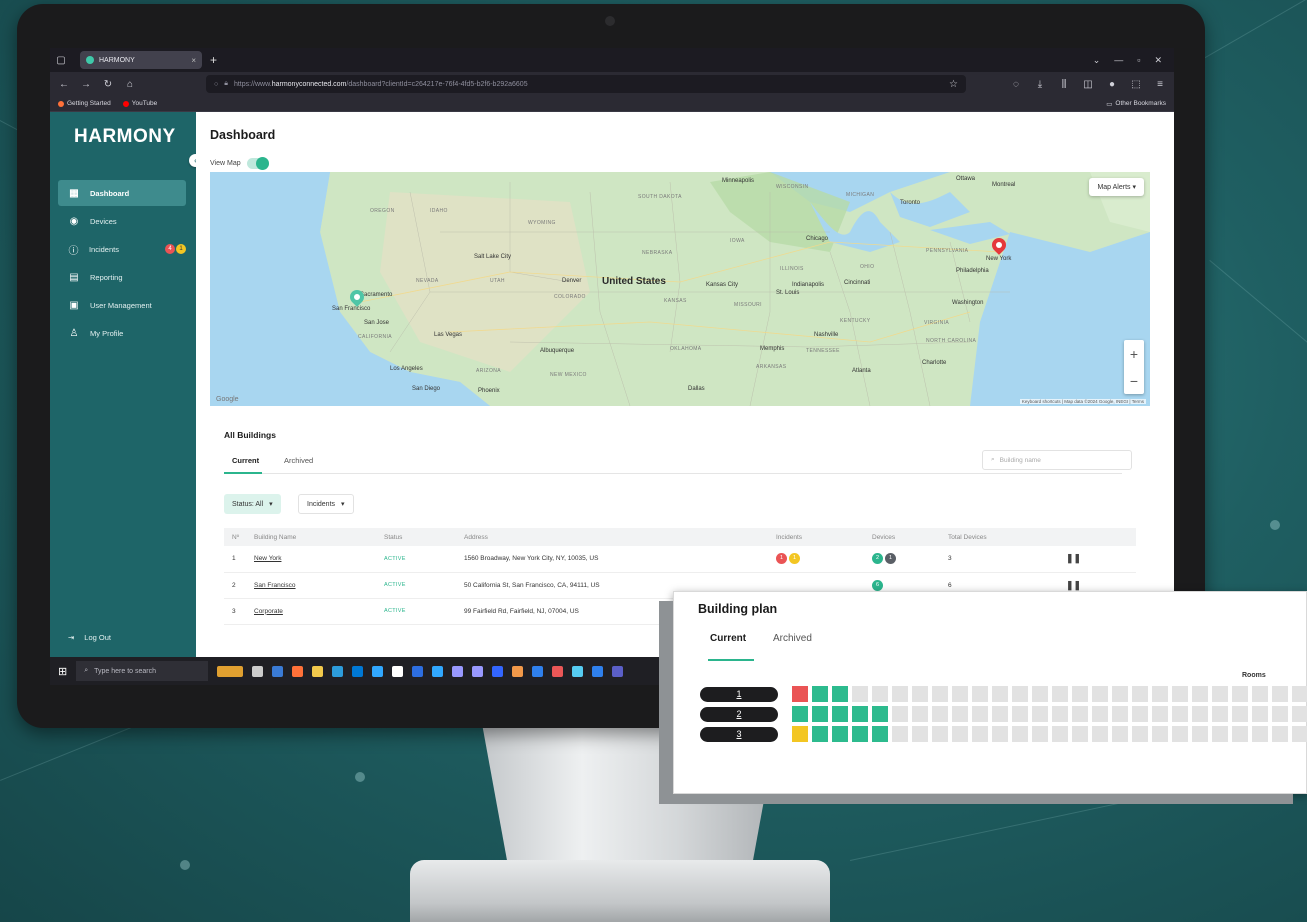 The height and width of the screenshot is (922, 1307). What do you see at coordinates (142, 671) in the screenshot?
I see `taskbar-search: ⌕ Type here to search` at bounding box center [142, 671].